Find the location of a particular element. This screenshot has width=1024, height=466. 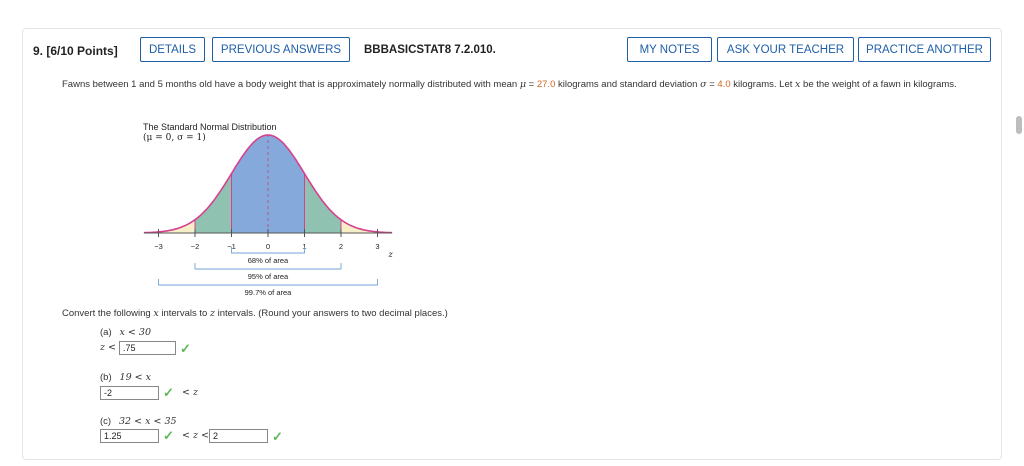

mean-value: 27.0 is located at coordinates (546, 84).